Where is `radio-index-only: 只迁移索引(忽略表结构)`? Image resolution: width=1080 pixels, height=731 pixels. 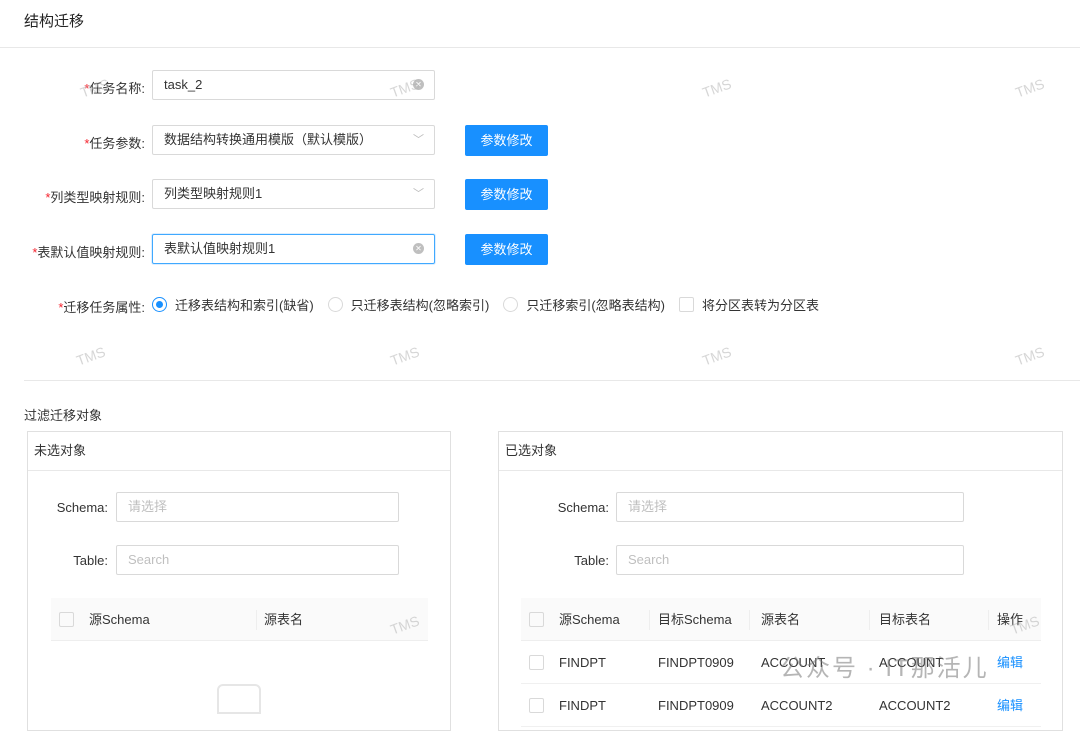
radio-index-only: 只迁移索引(忽略表结构) is located at coordinates (584, 304).